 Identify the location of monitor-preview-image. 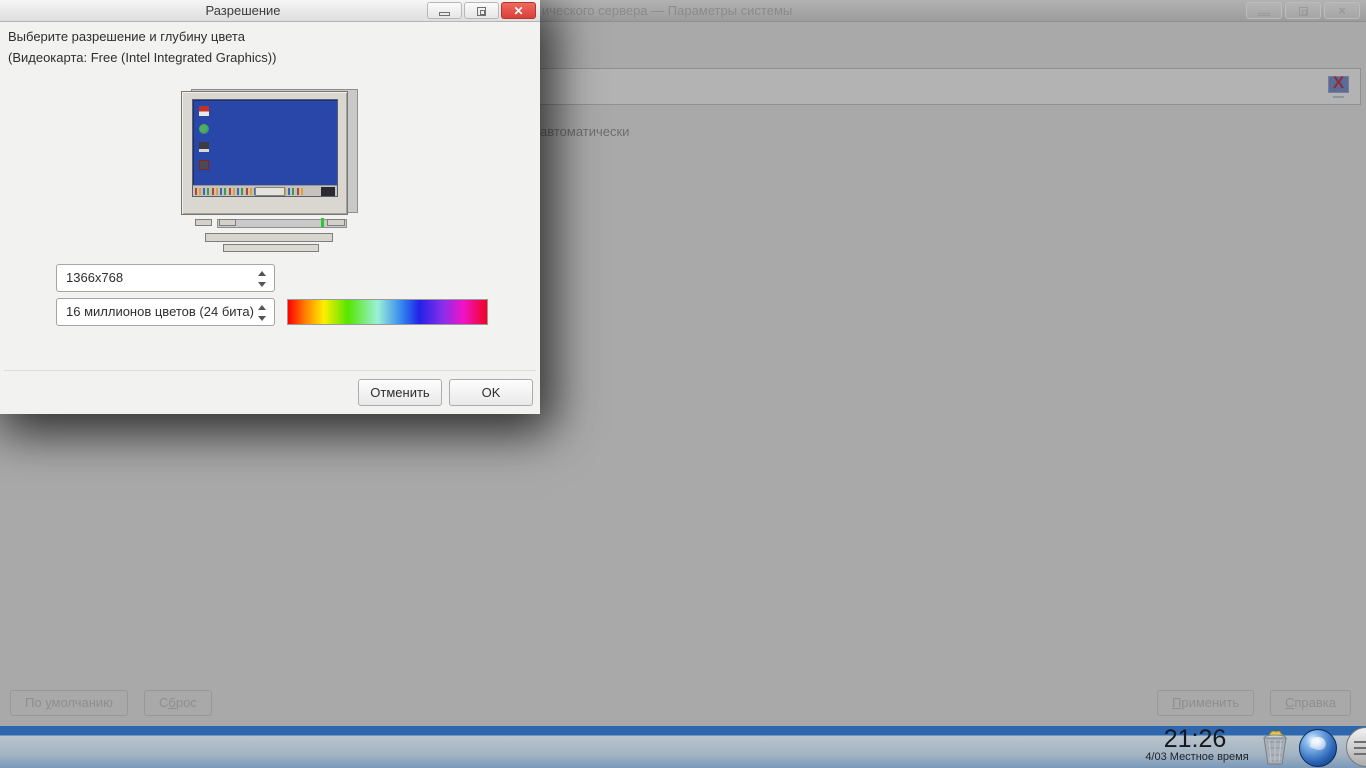
(271, 171).